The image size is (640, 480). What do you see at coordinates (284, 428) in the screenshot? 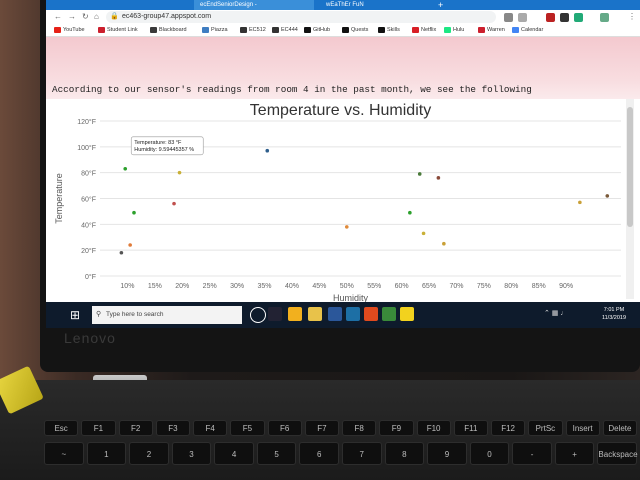
I see `key: F6` at bounding box center [284, 428].